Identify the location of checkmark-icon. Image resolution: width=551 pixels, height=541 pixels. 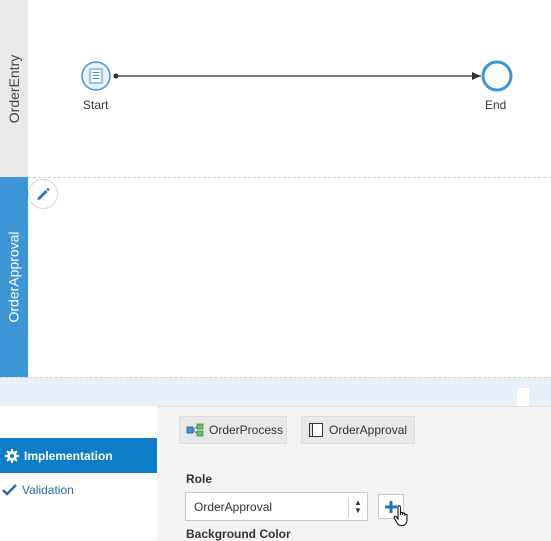
(9, 490).